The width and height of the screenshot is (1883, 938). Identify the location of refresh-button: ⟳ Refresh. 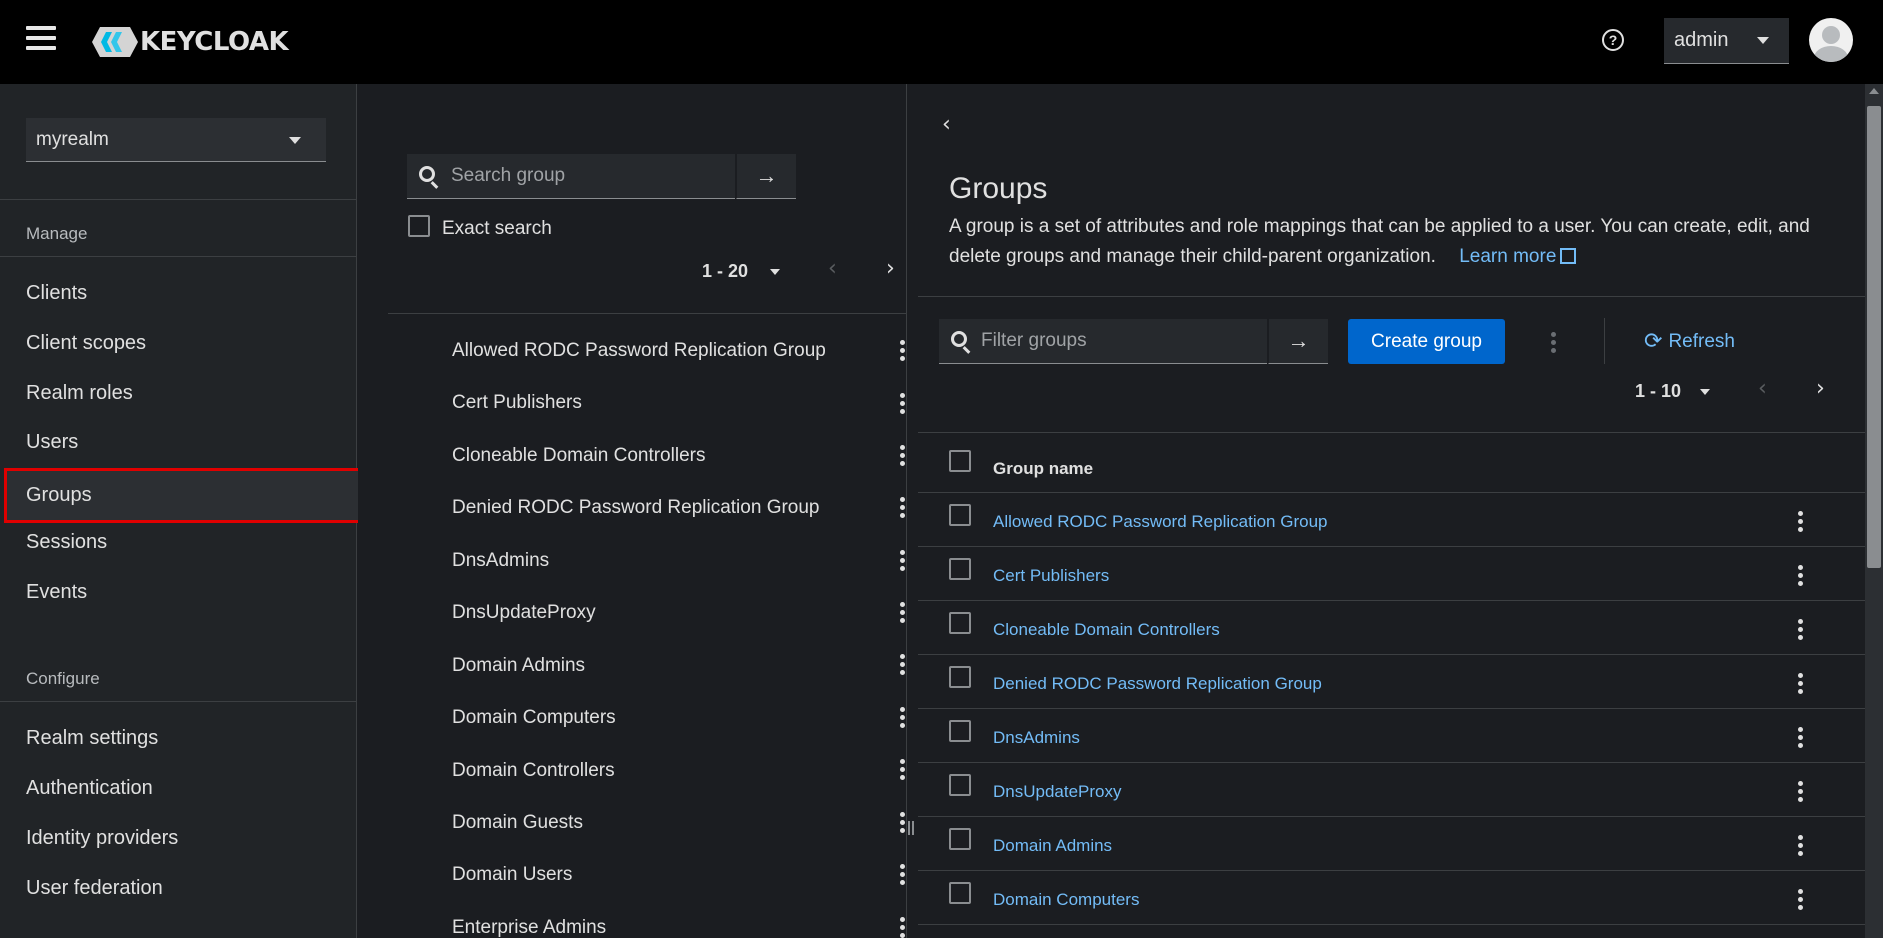
(1689, 341).